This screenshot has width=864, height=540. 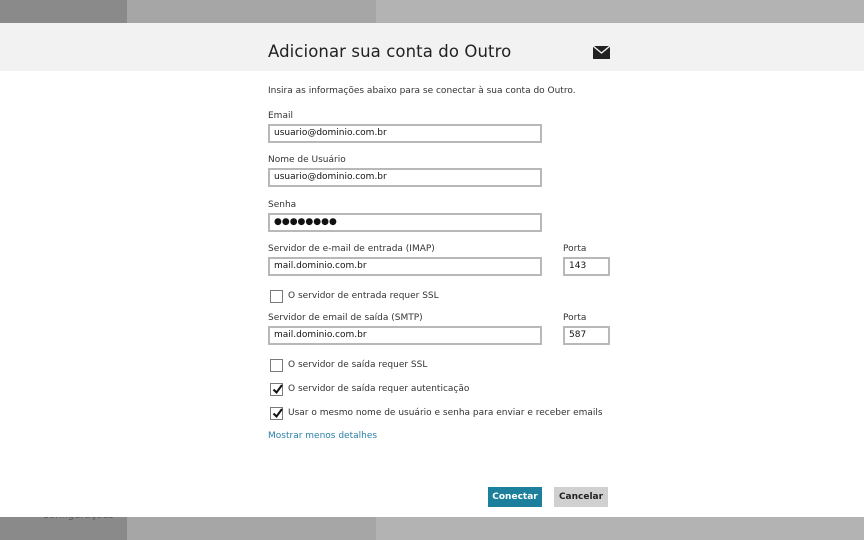 What do you see at coordinates (405, 266) in the screenshot?
I see `incoming-server-field: mail.dominio.com.br` at bounding box center [405, 266].